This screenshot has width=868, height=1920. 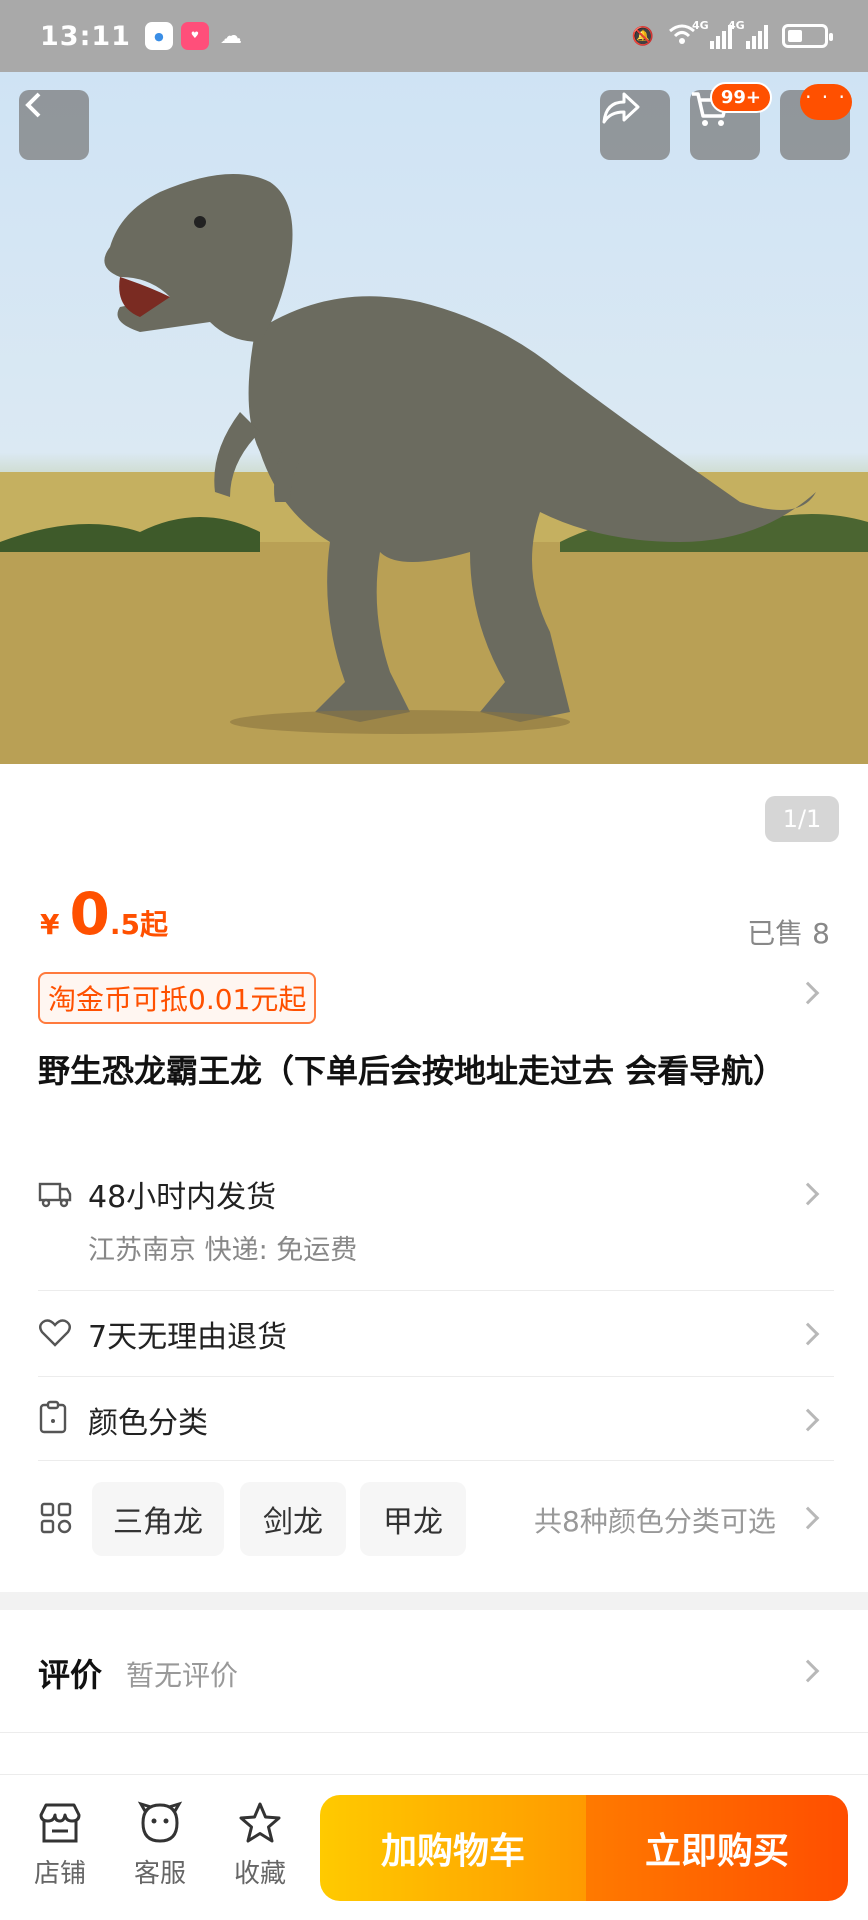 I want to click on price-suffix: 起, so click(x=153, y=924).